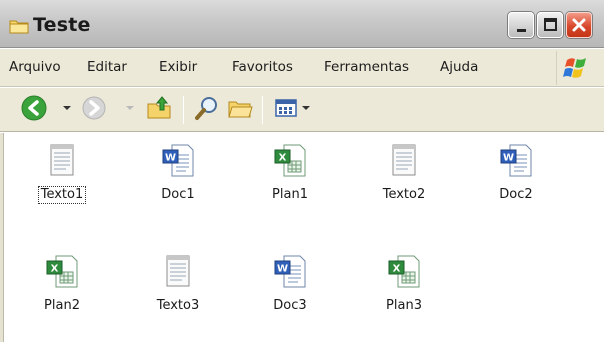 Image resolution: width=604 pixels, height=342 pixels. Describe the element at coordinates (19, 27) in the screenshot. I see `folder-icon` at that location.